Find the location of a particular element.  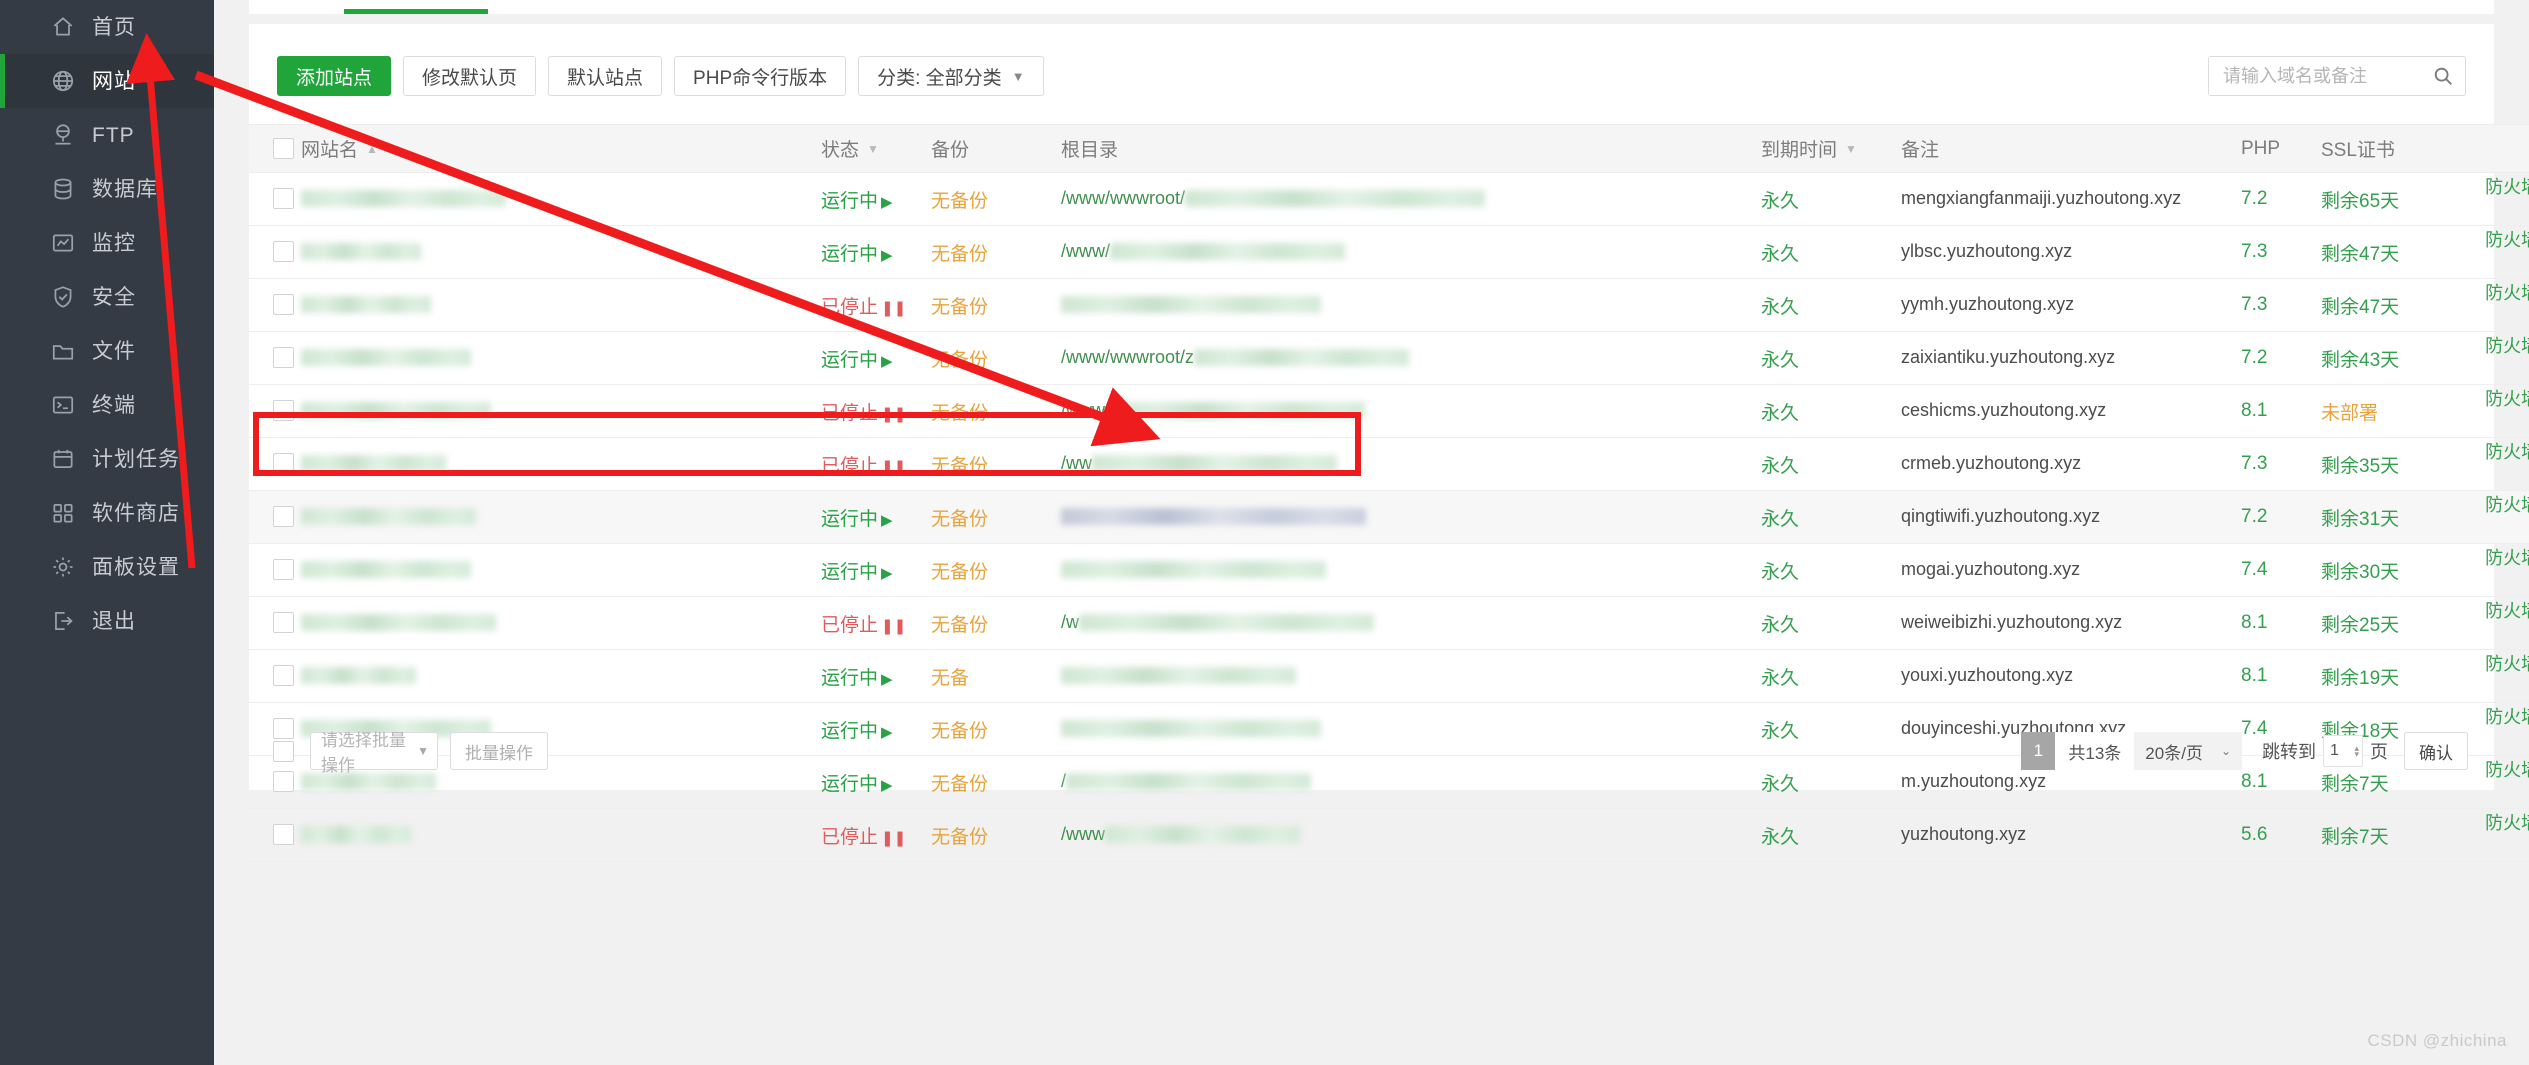

cell-ssl: 剩余47天 is located at coordinates (2396, 305).